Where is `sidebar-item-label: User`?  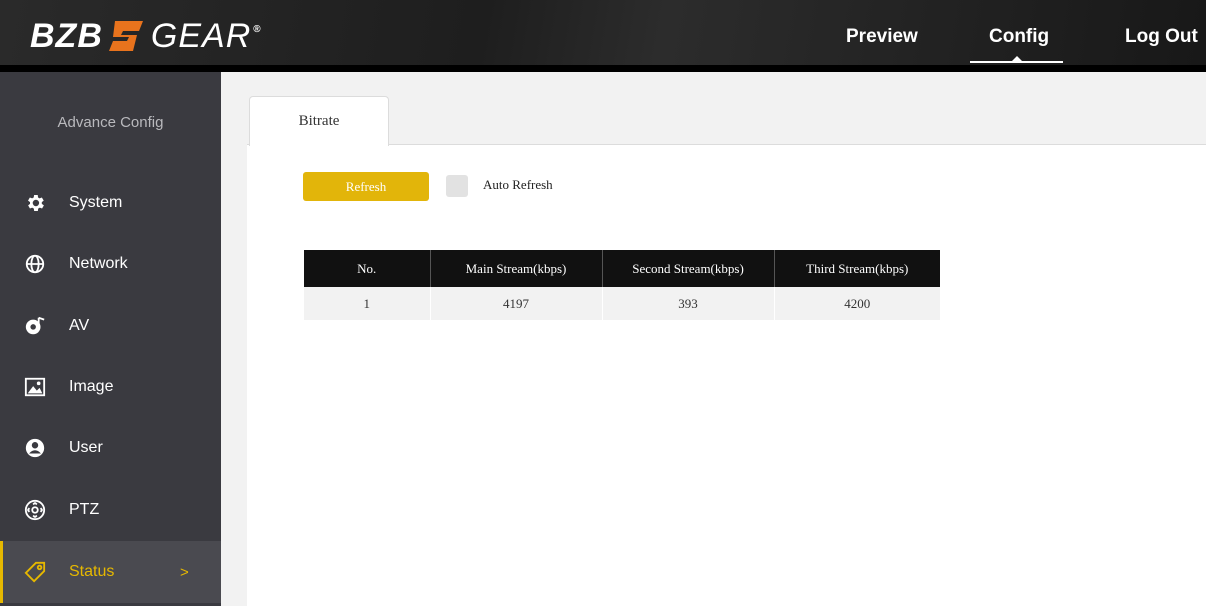
sidebar-item-label: User is located at coordinates (86, 447).